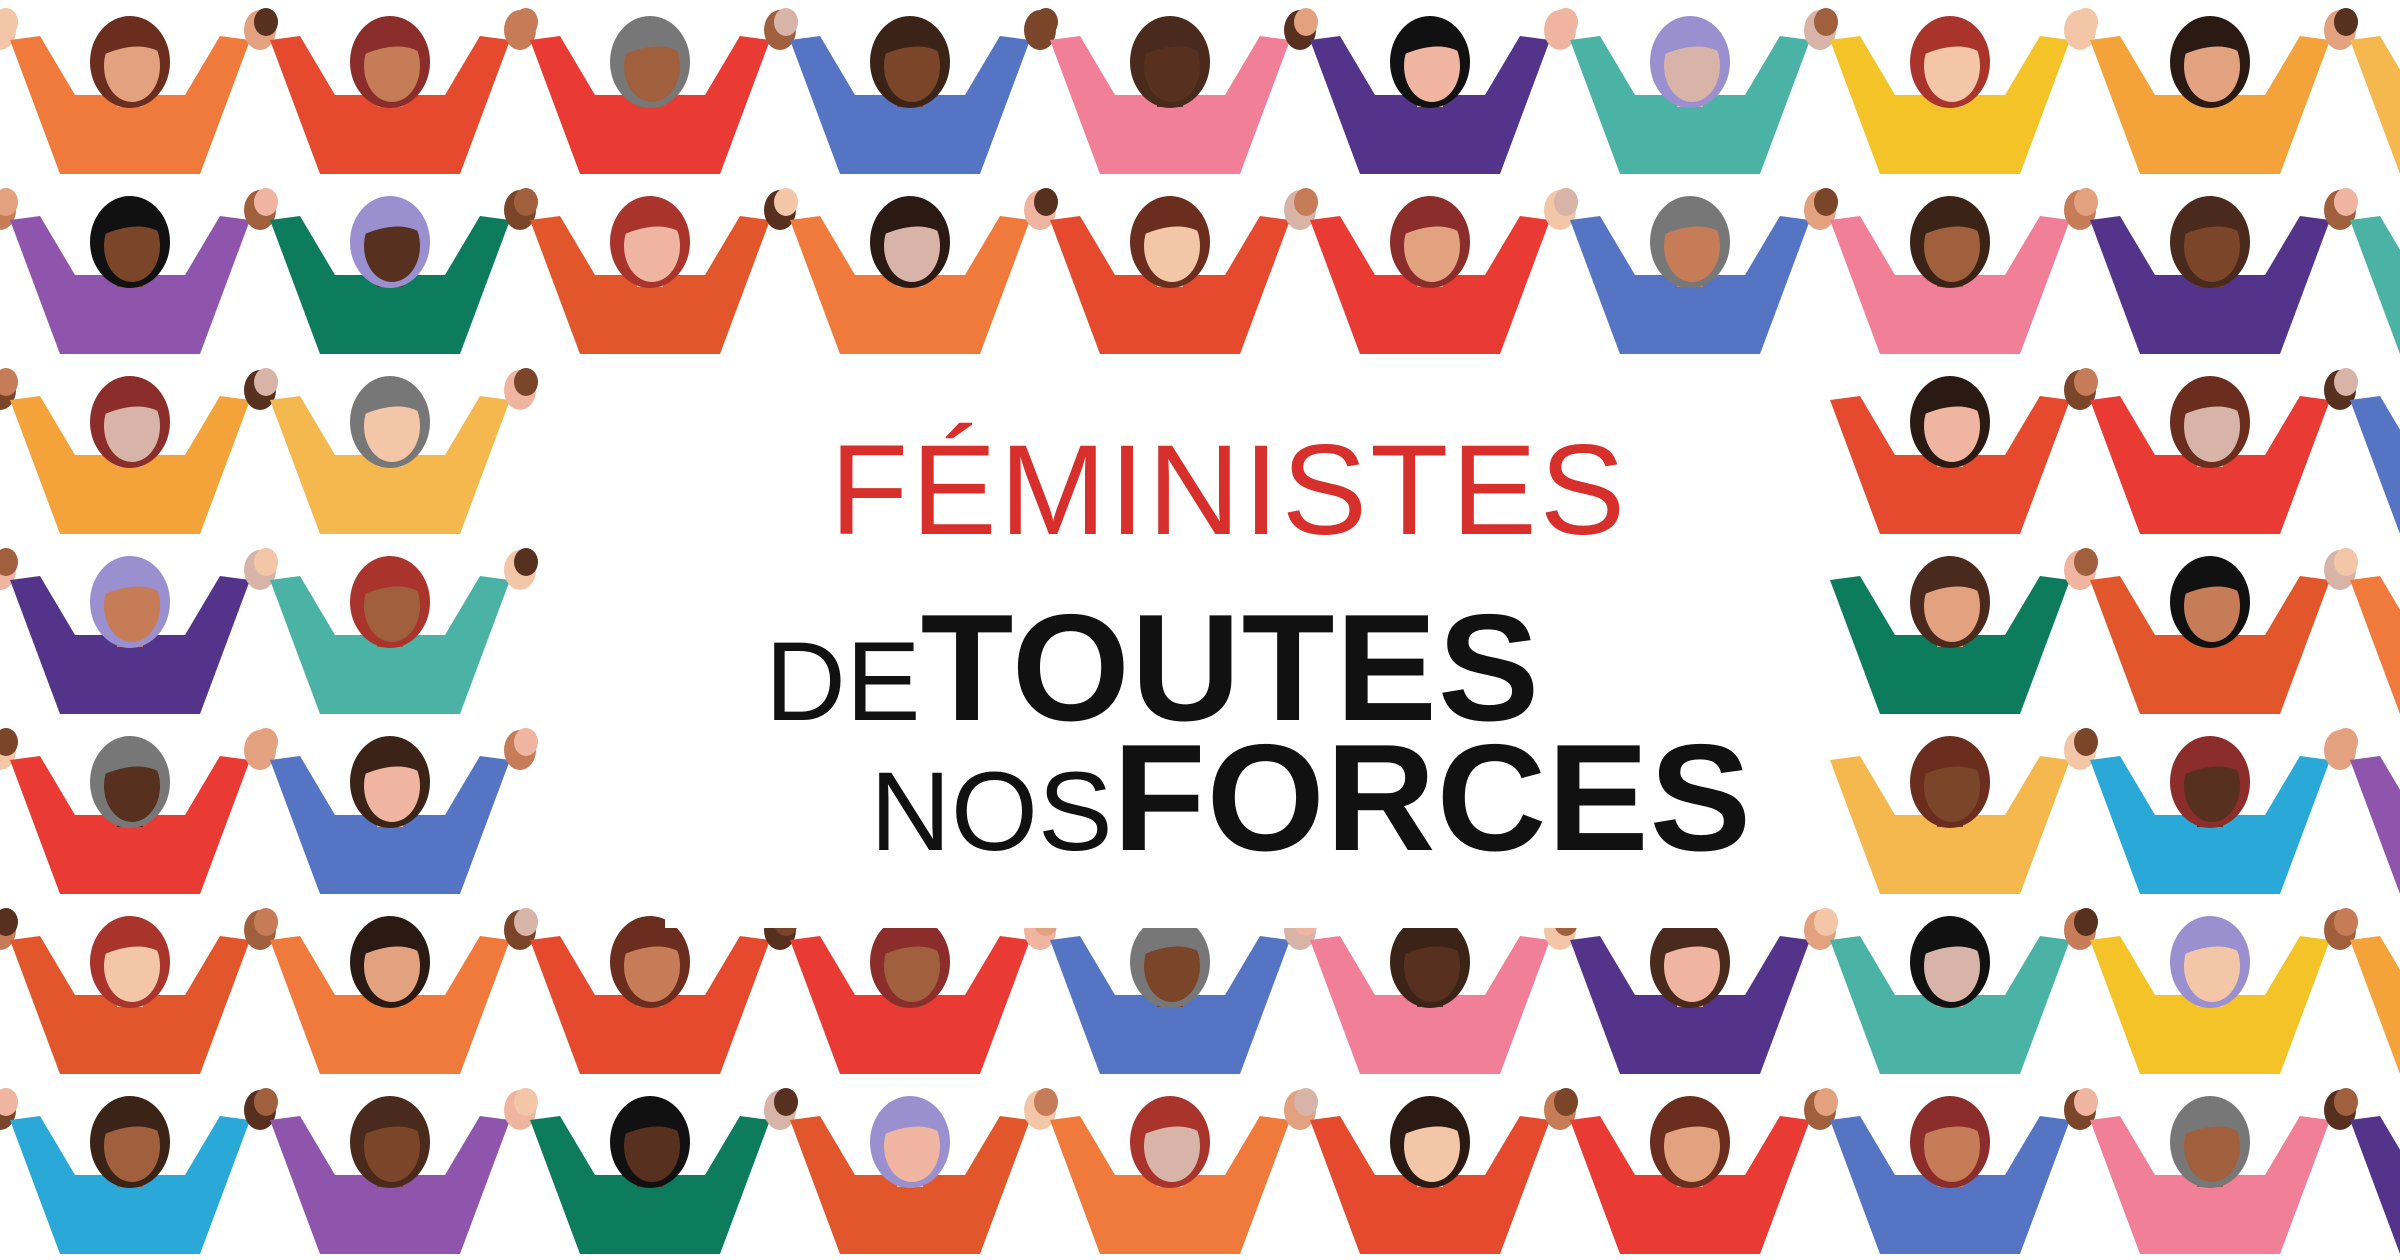 The width and height of the screenshot is (2400, 1260). I want to click on title-feministes: FÉMINISTES, so click(1229, 490).